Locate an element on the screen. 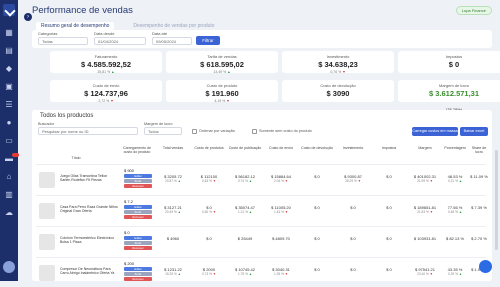 This screenshot has width=500, height=287. app-logo is located at coordinates (9, 10).